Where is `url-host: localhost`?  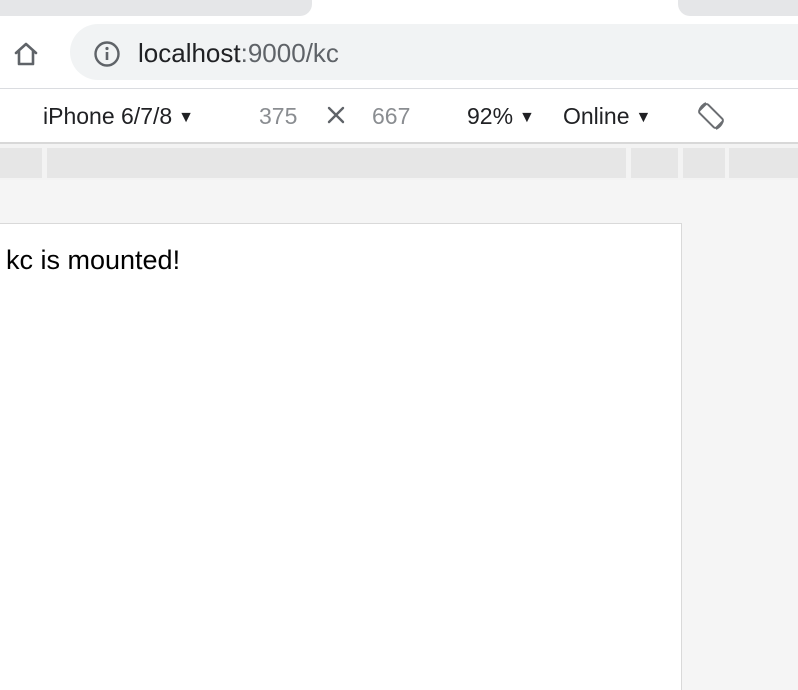
url-host: localhost is located at coordinates (189, 53).